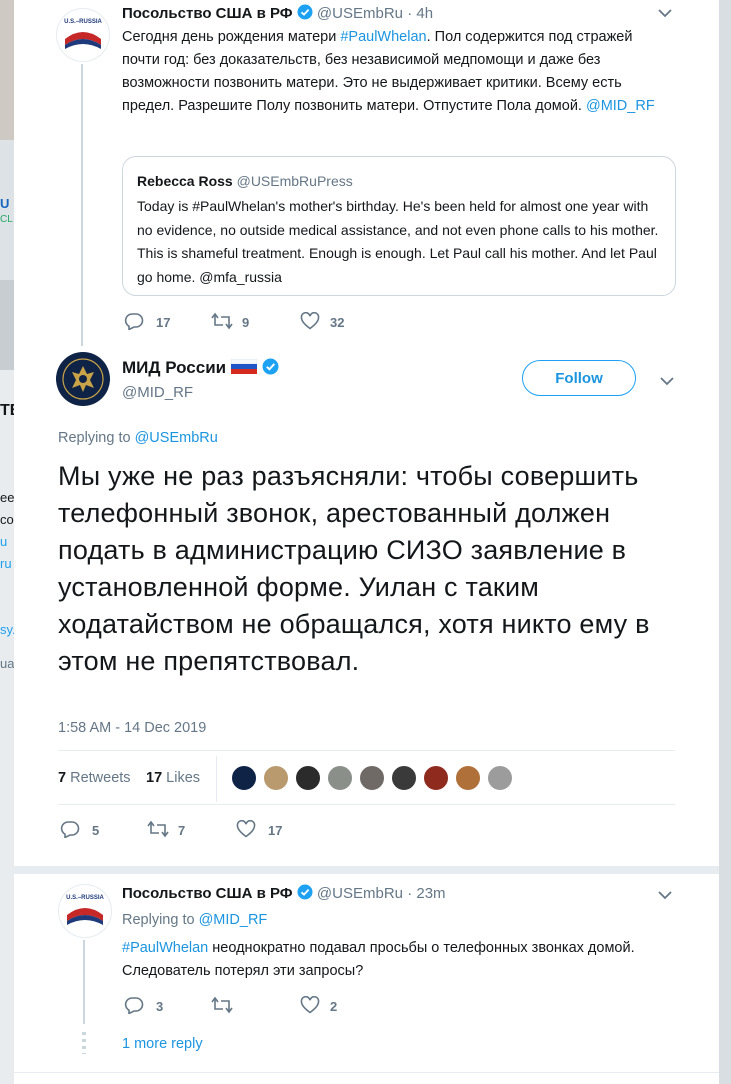  I want to click on bg-letter: CL, so click(6, 219).